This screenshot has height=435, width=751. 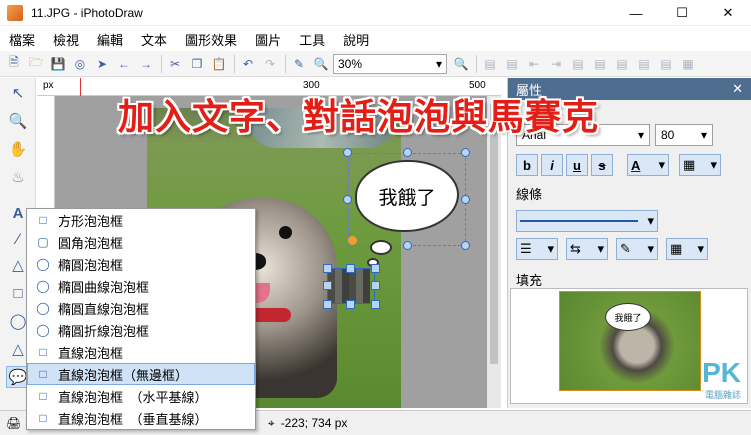 What do you see at coordinates (110, 39) in the screenshot?
I see `menu-edit: 編輯` at bounding box center [110, 39].